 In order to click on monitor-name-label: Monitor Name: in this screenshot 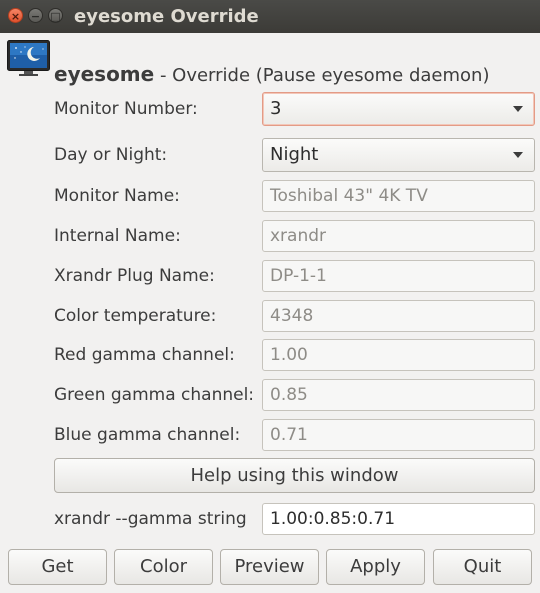, I will do `click(117, 196)`.